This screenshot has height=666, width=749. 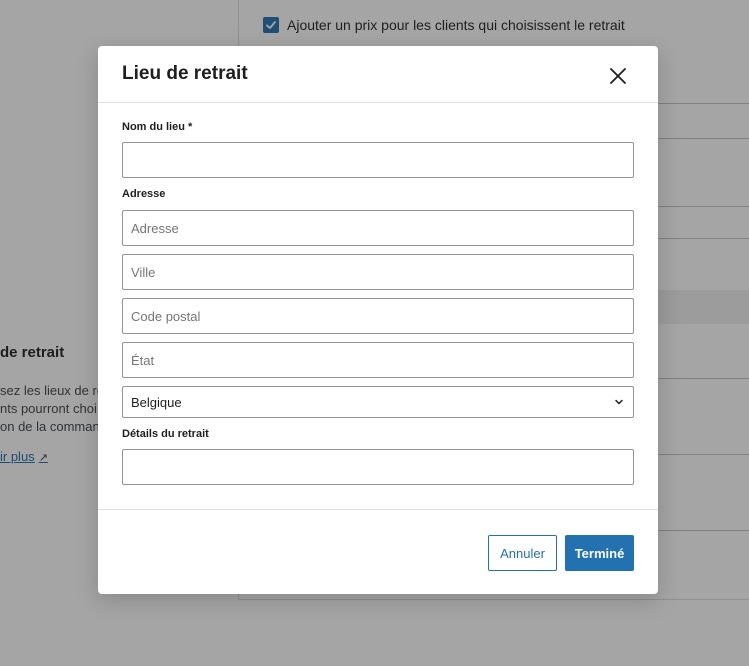 What do you see at coordinates (378, 467) in the screenshot?
I see `pickup-details-input` at bounding box center [378, 467].